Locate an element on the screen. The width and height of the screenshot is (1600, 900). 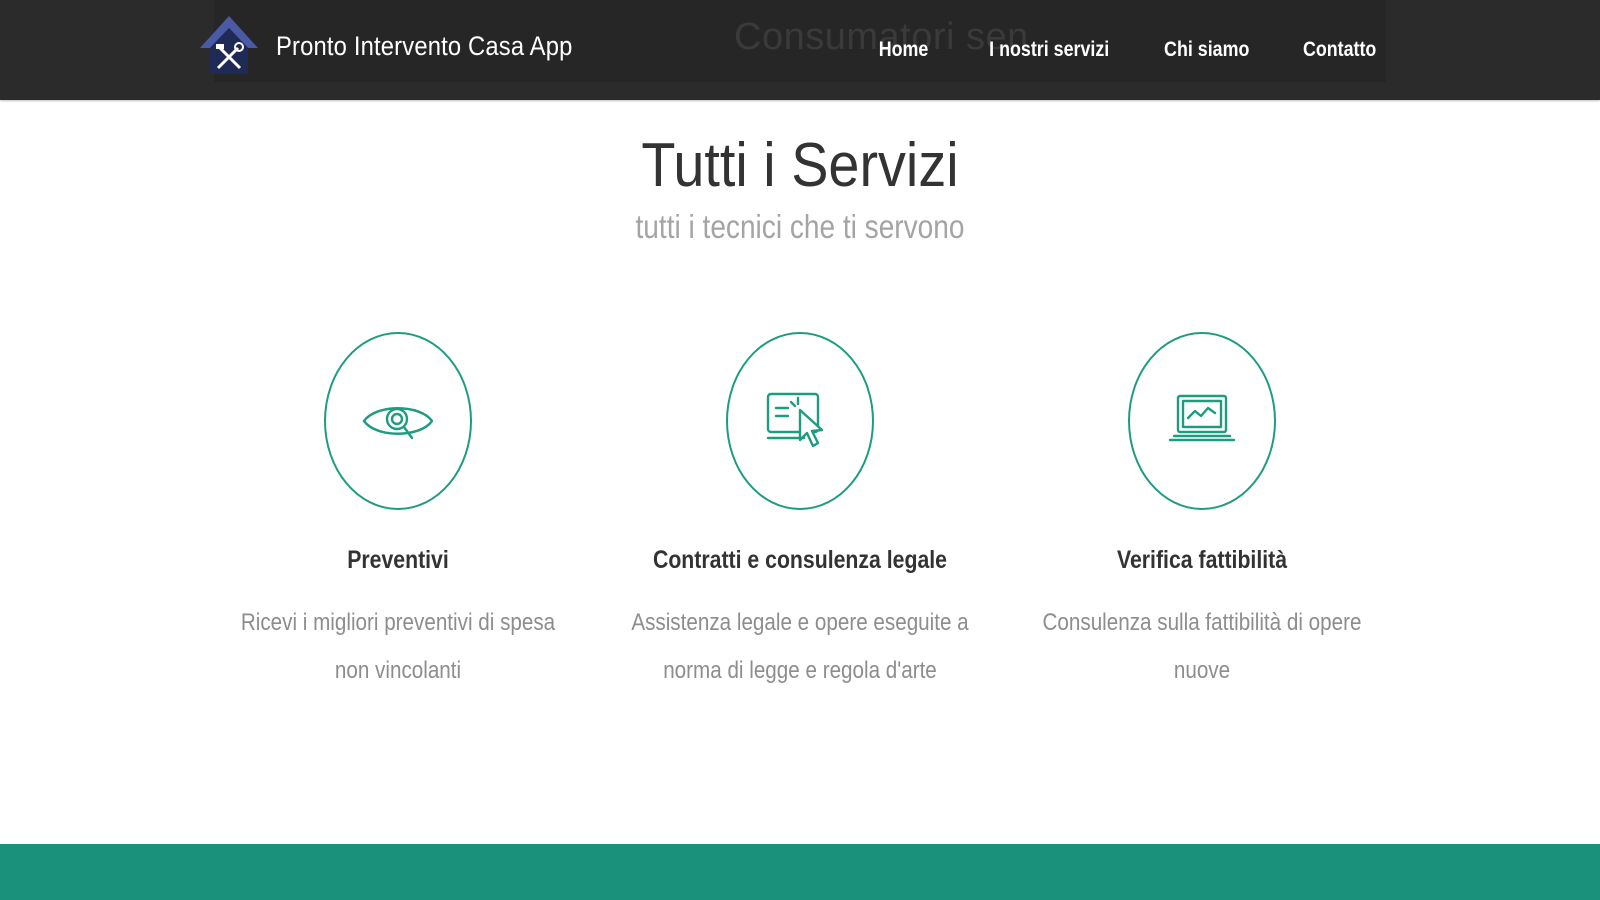
nav-link-home: Home is located at coordinates (904, 50).